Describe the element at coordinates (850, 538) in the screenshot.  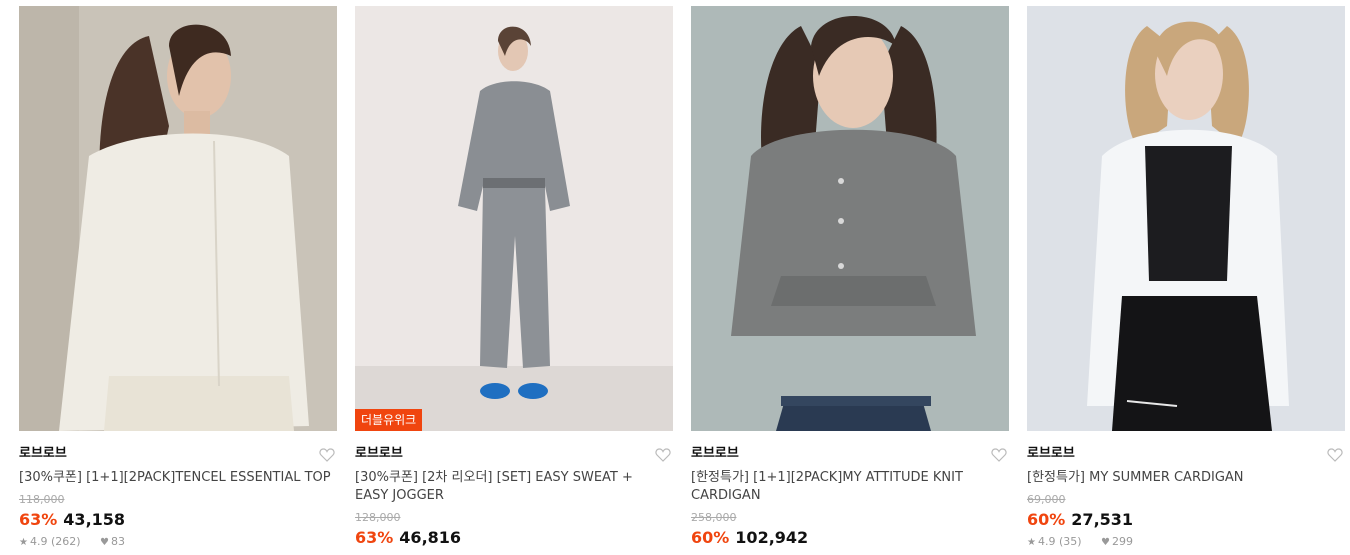
I see `price-row: 60% 102,942` at that location.